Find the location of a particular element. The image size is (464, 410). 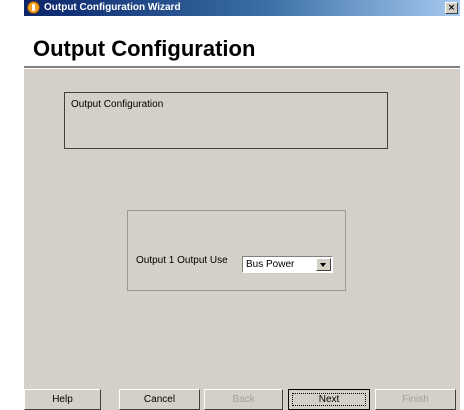

description-label: Output Configuration is located at coordinates (117, 104).